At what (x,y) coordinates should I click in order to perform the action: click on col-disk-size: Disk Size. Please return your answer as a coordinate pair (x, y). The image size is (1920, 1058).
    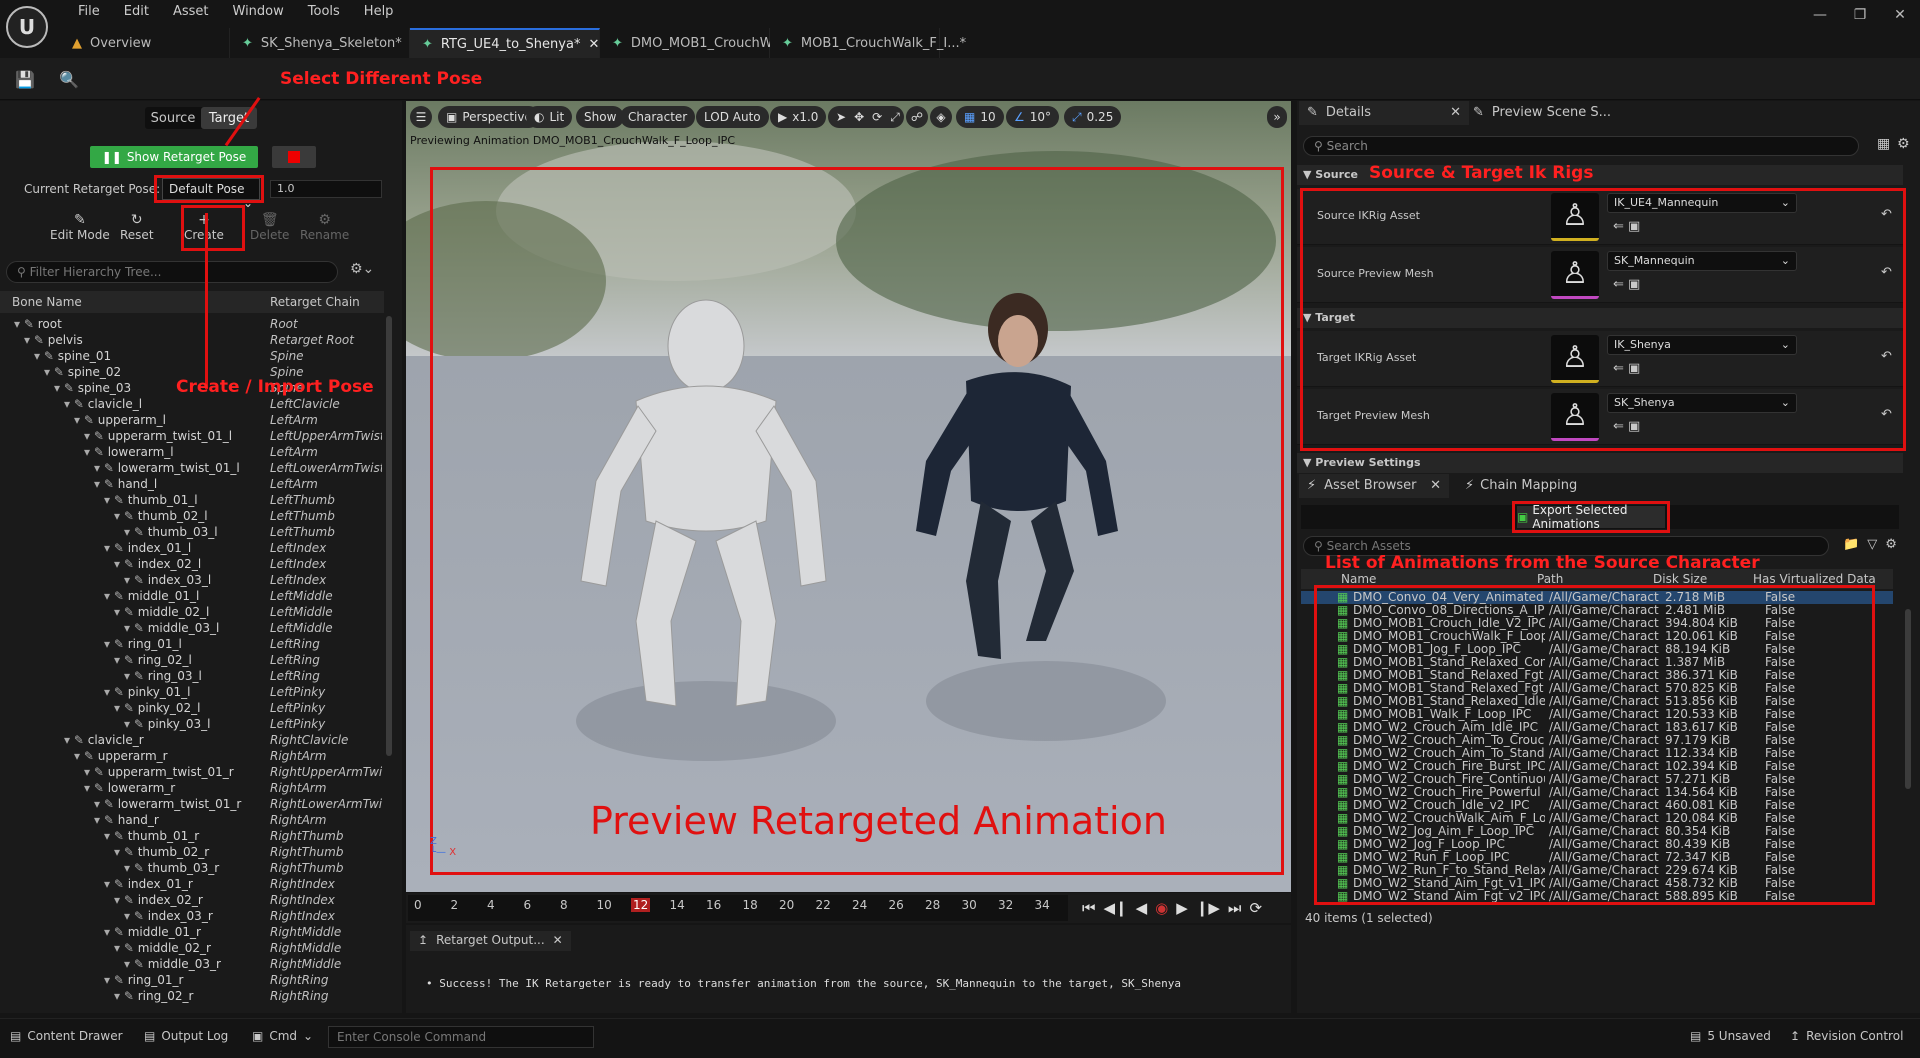
    Looking at the image, I should click on (1680, 579).